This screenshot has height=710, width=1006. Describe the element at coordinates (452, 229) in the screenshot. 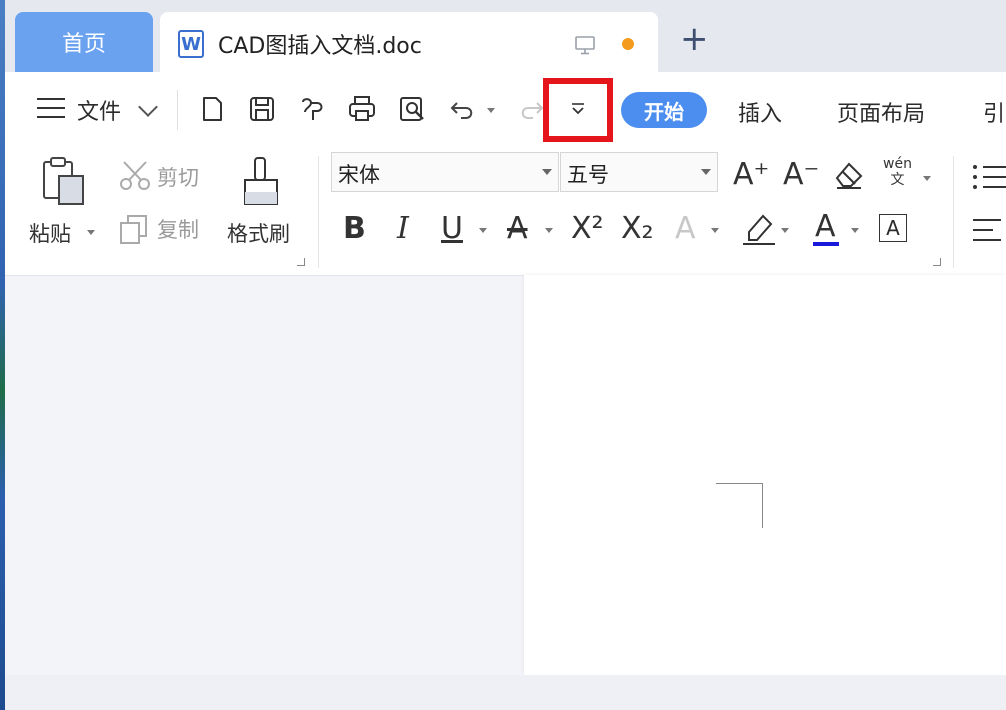

I see `underline-button: U` at that location.